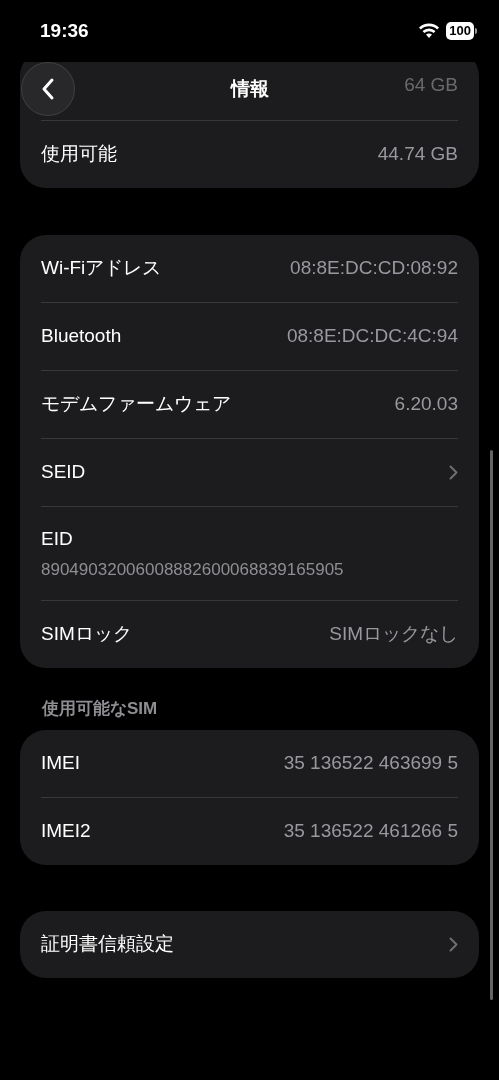 This screenshot has height=1080, width=499. I want to click on row-value: 08:8E:DC:DC:4C:94, so click(372, 336).